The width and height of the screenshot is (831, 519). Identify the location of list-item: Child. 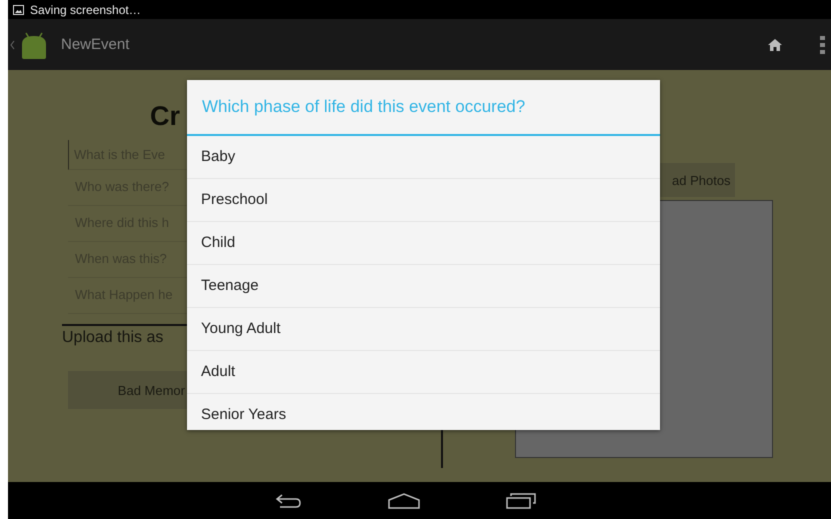
(423, 242).